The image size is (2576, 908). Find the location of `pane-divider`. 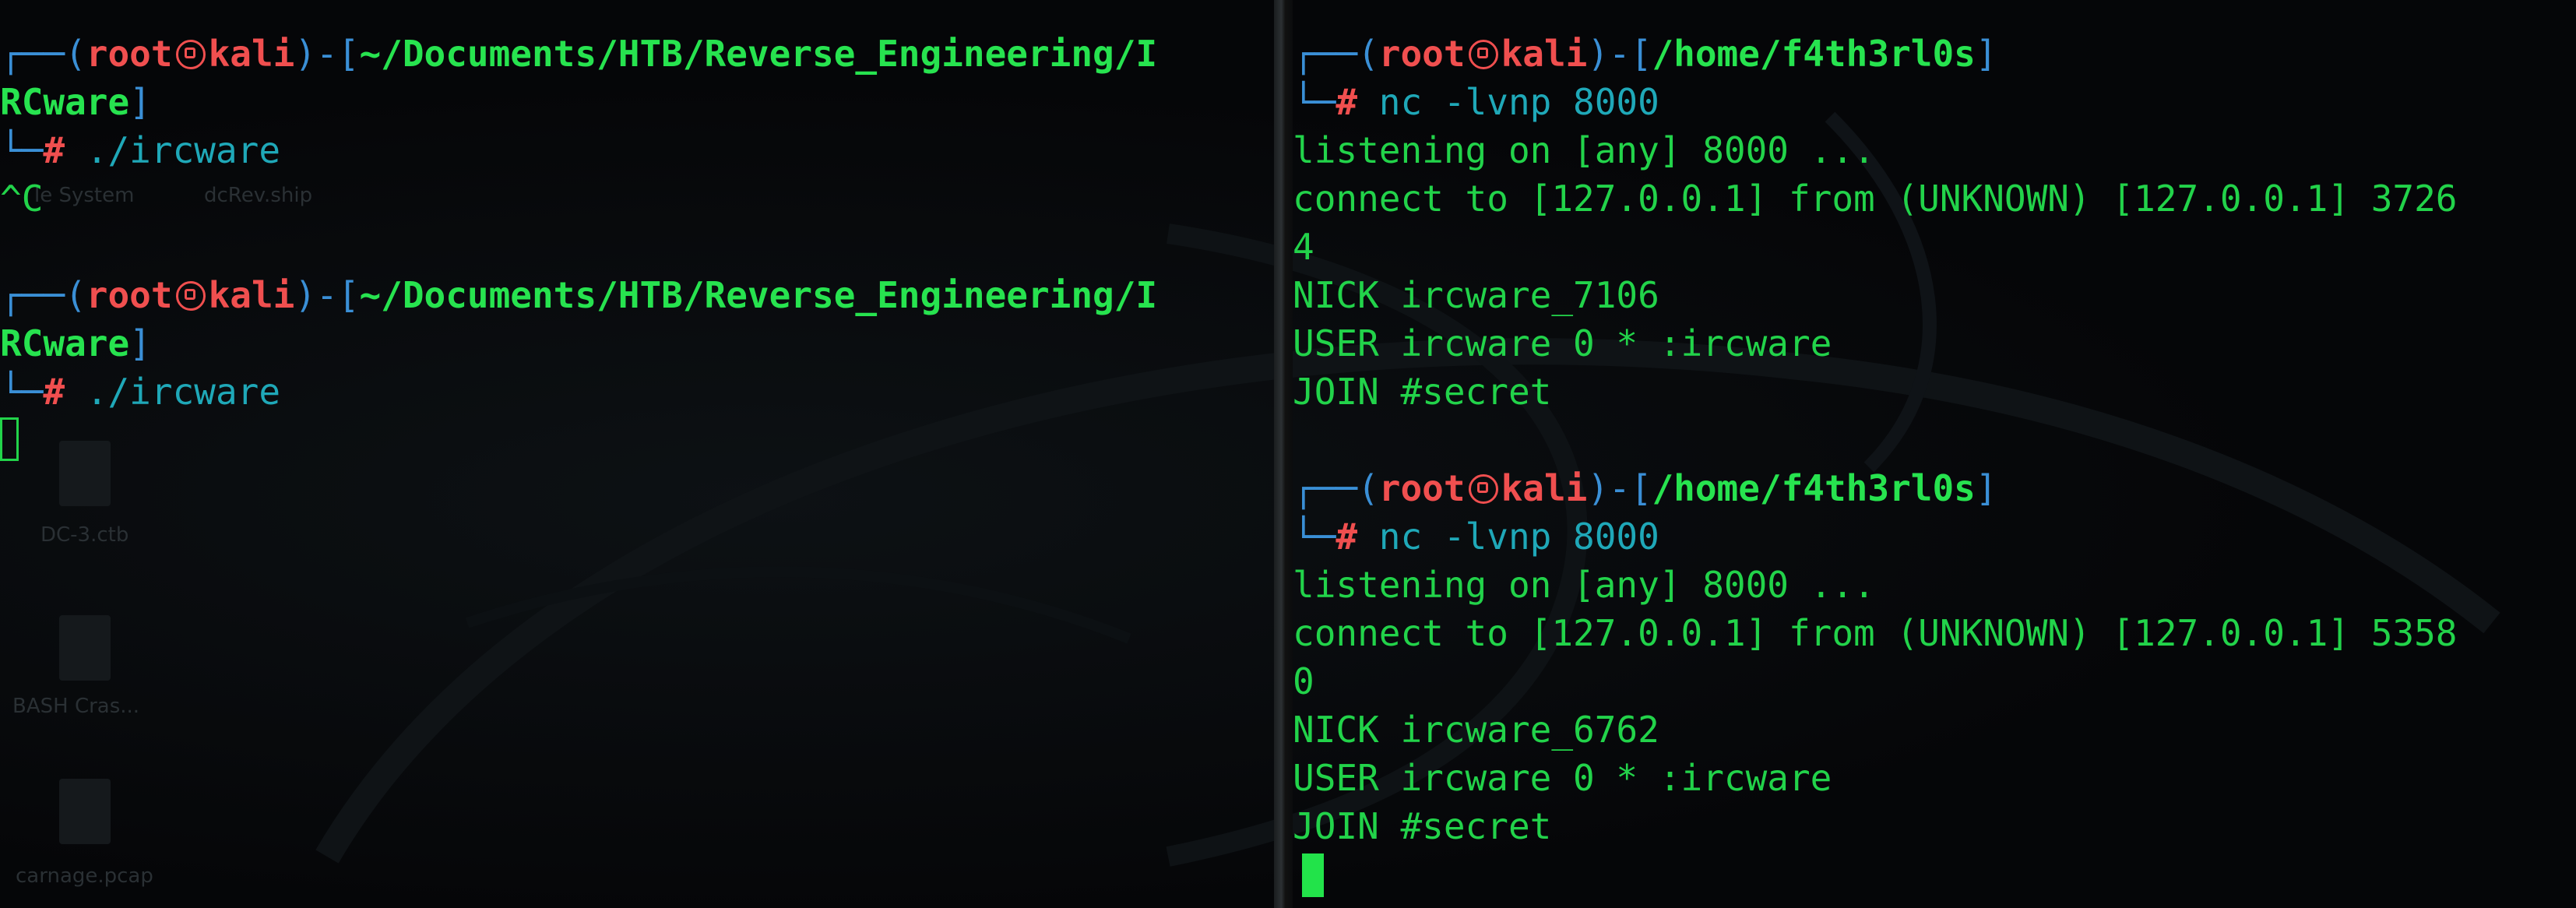

pane-divider is located at coordinates (1283, 454).